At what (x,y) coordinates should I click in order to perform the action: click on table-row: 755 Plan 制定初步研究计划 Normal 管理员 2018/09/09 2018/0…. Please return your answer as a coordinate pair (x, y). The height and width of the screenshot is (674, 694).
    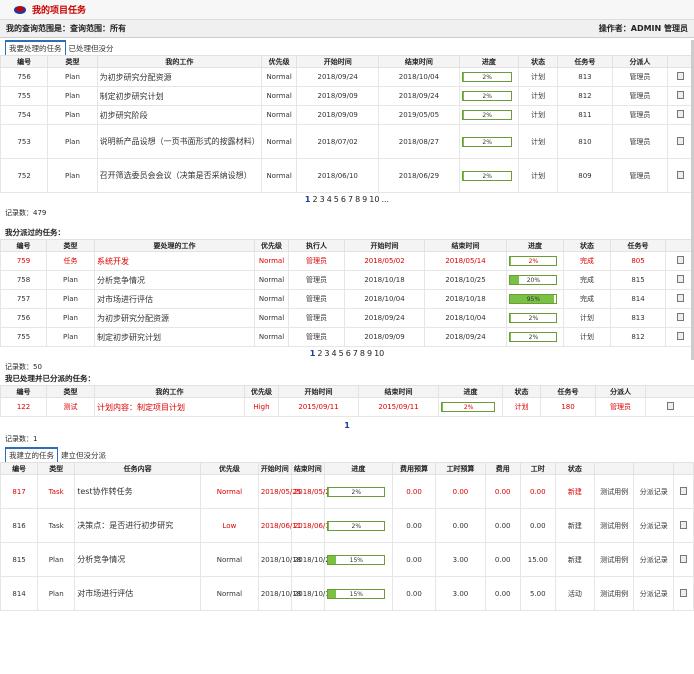
    Looking at the image, I should click on (347, 337).